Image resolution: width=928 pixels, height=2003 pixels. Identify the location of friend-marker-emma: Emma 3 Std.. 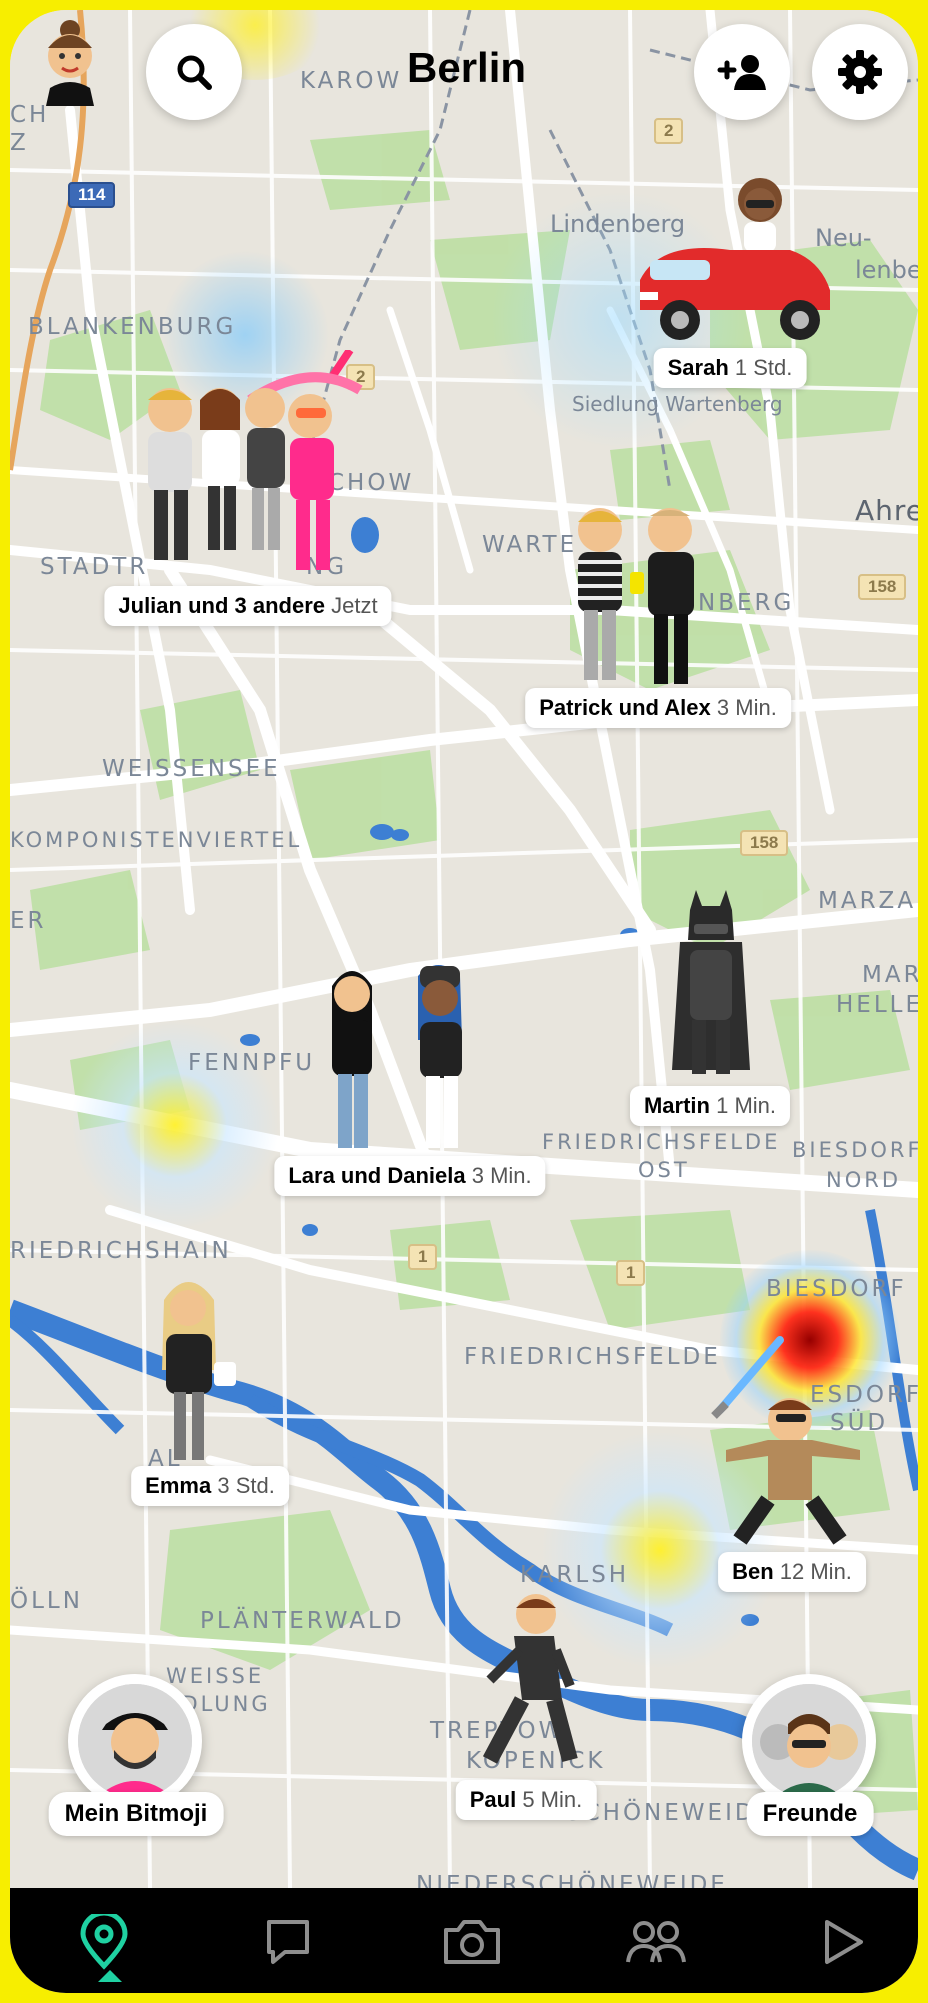
(209, 1390).